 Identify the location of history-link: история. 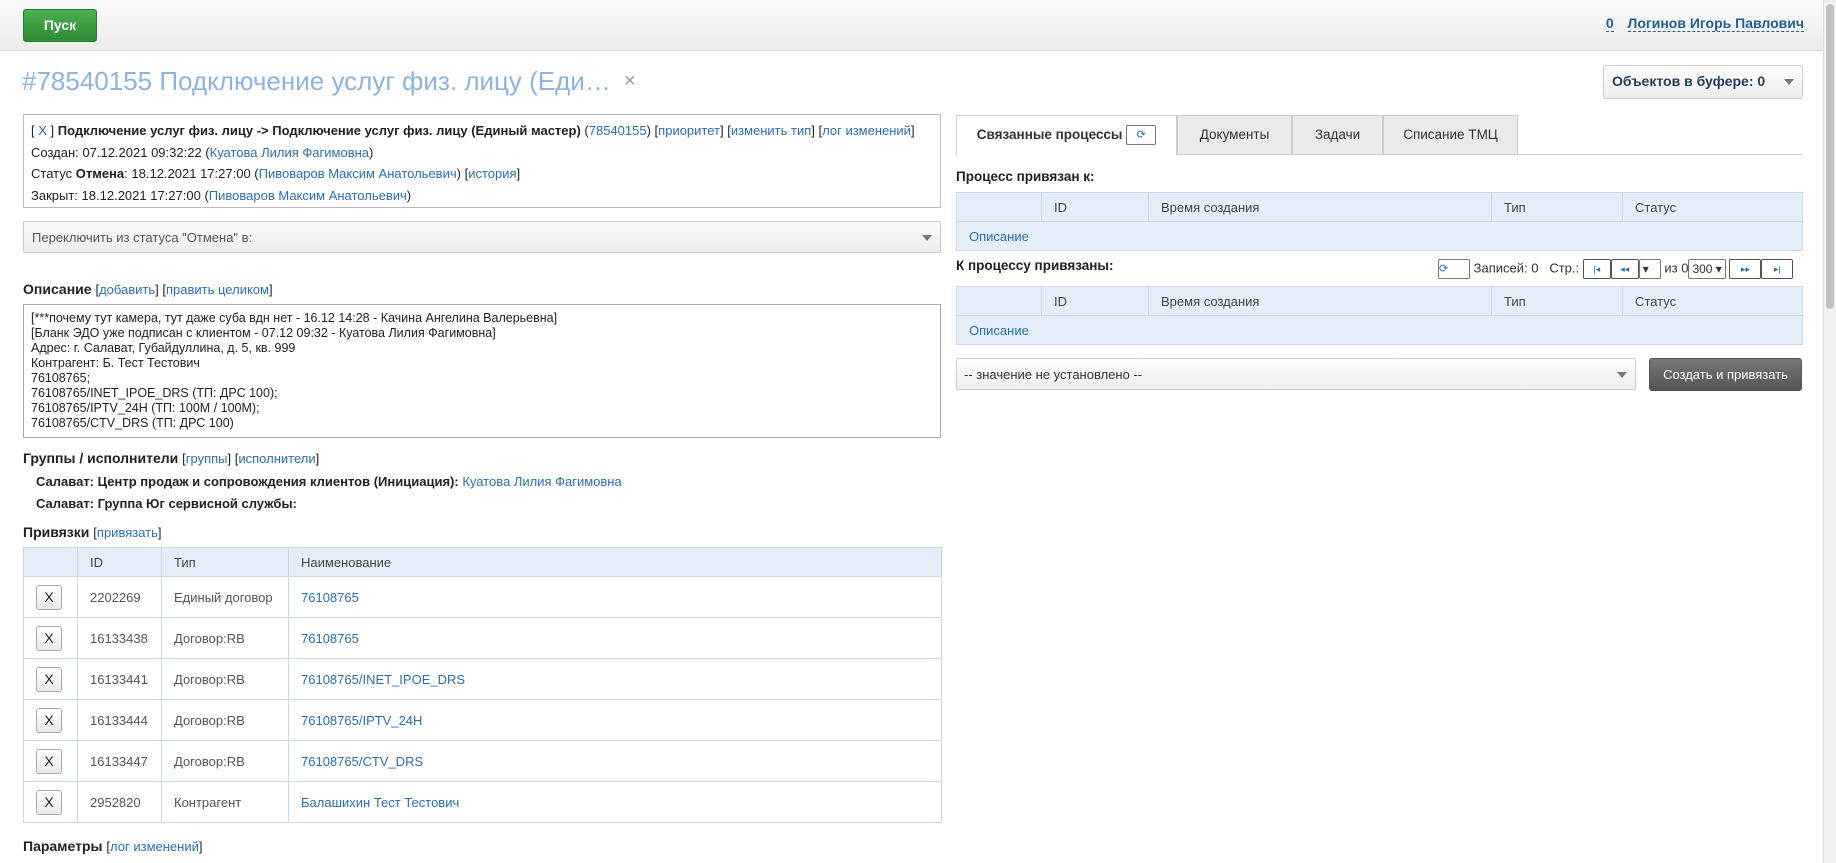
(492, 173).